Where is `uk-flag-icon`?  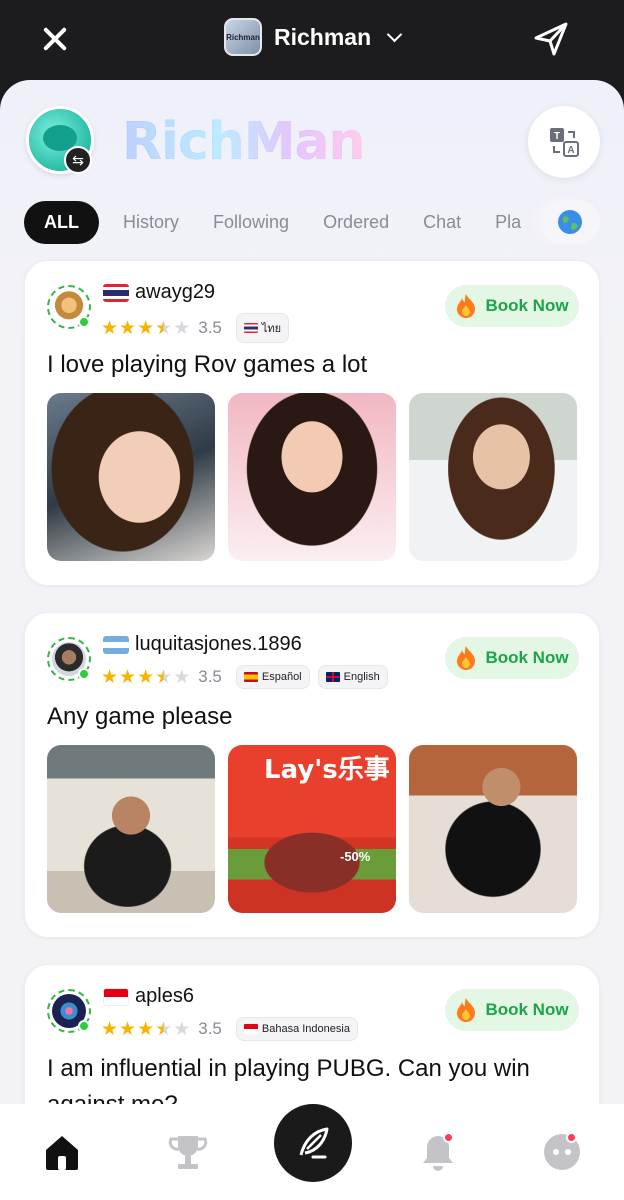 uk-flag-icon is located at coordinates (332, 677).